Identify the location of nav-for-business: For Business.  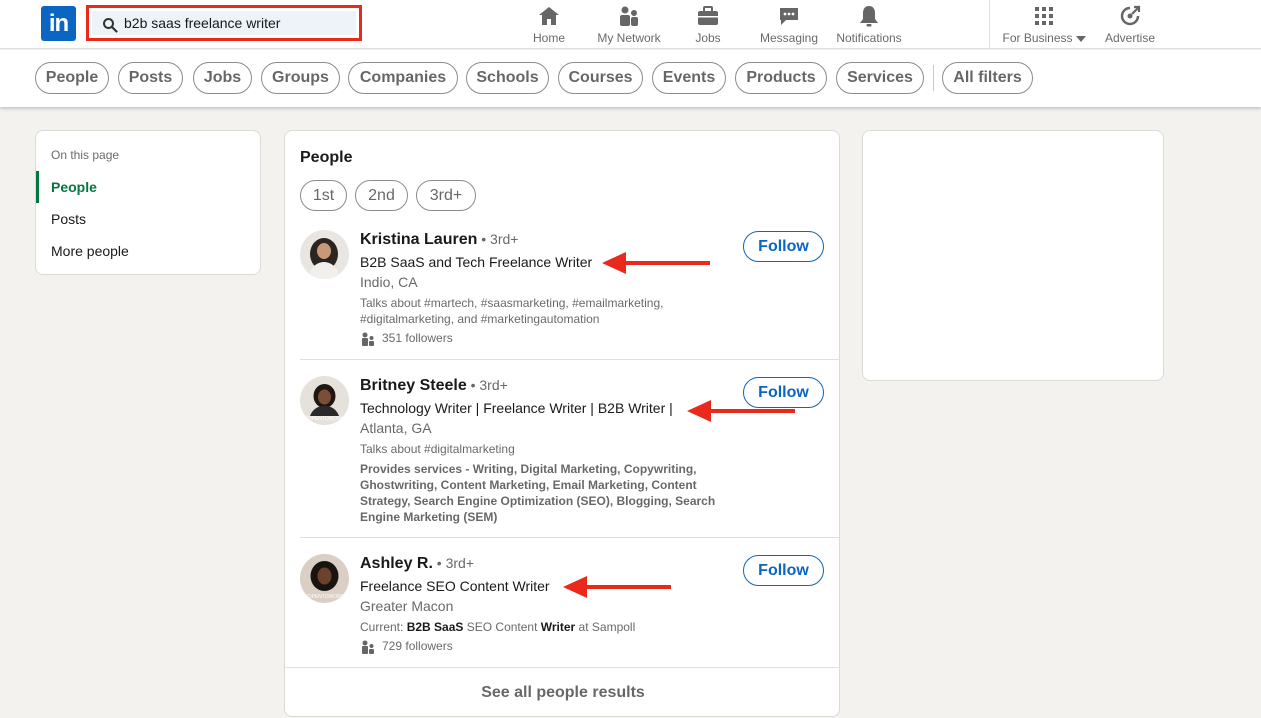
(1044, 24).